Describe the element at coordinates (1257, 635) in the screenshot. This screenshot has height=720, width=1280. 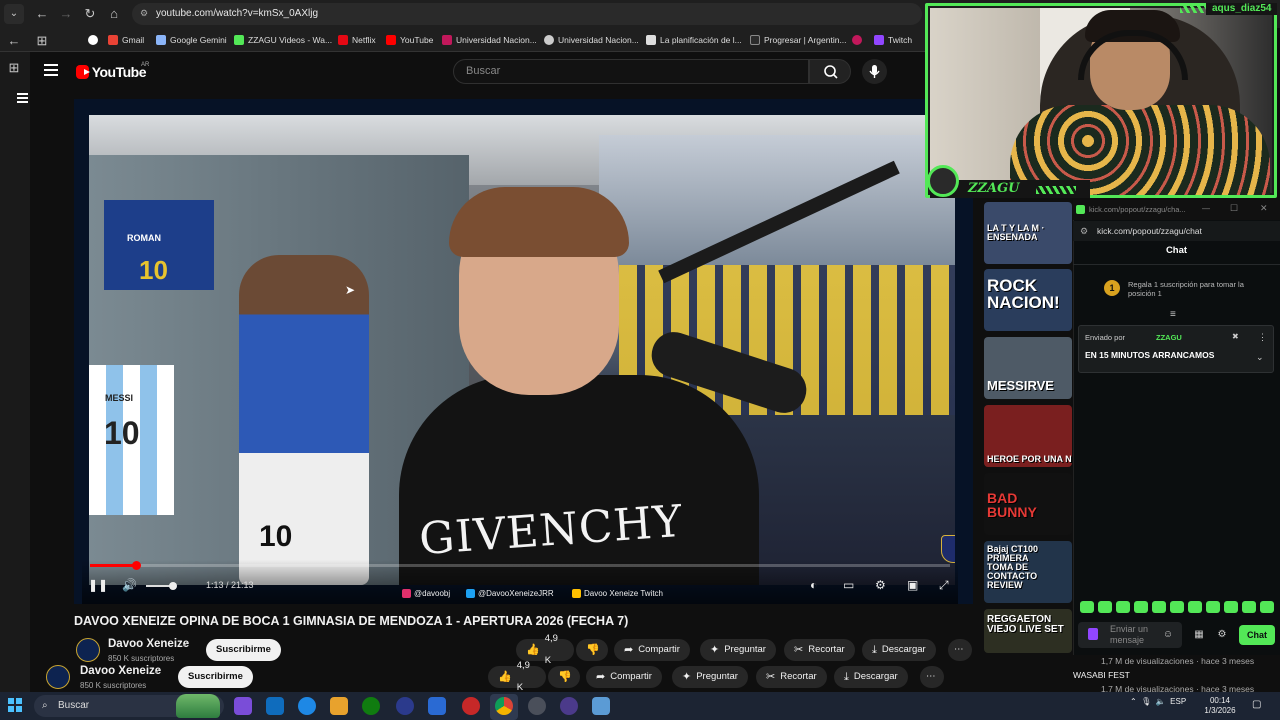
I see `chat-send-button: Chat` at that location.